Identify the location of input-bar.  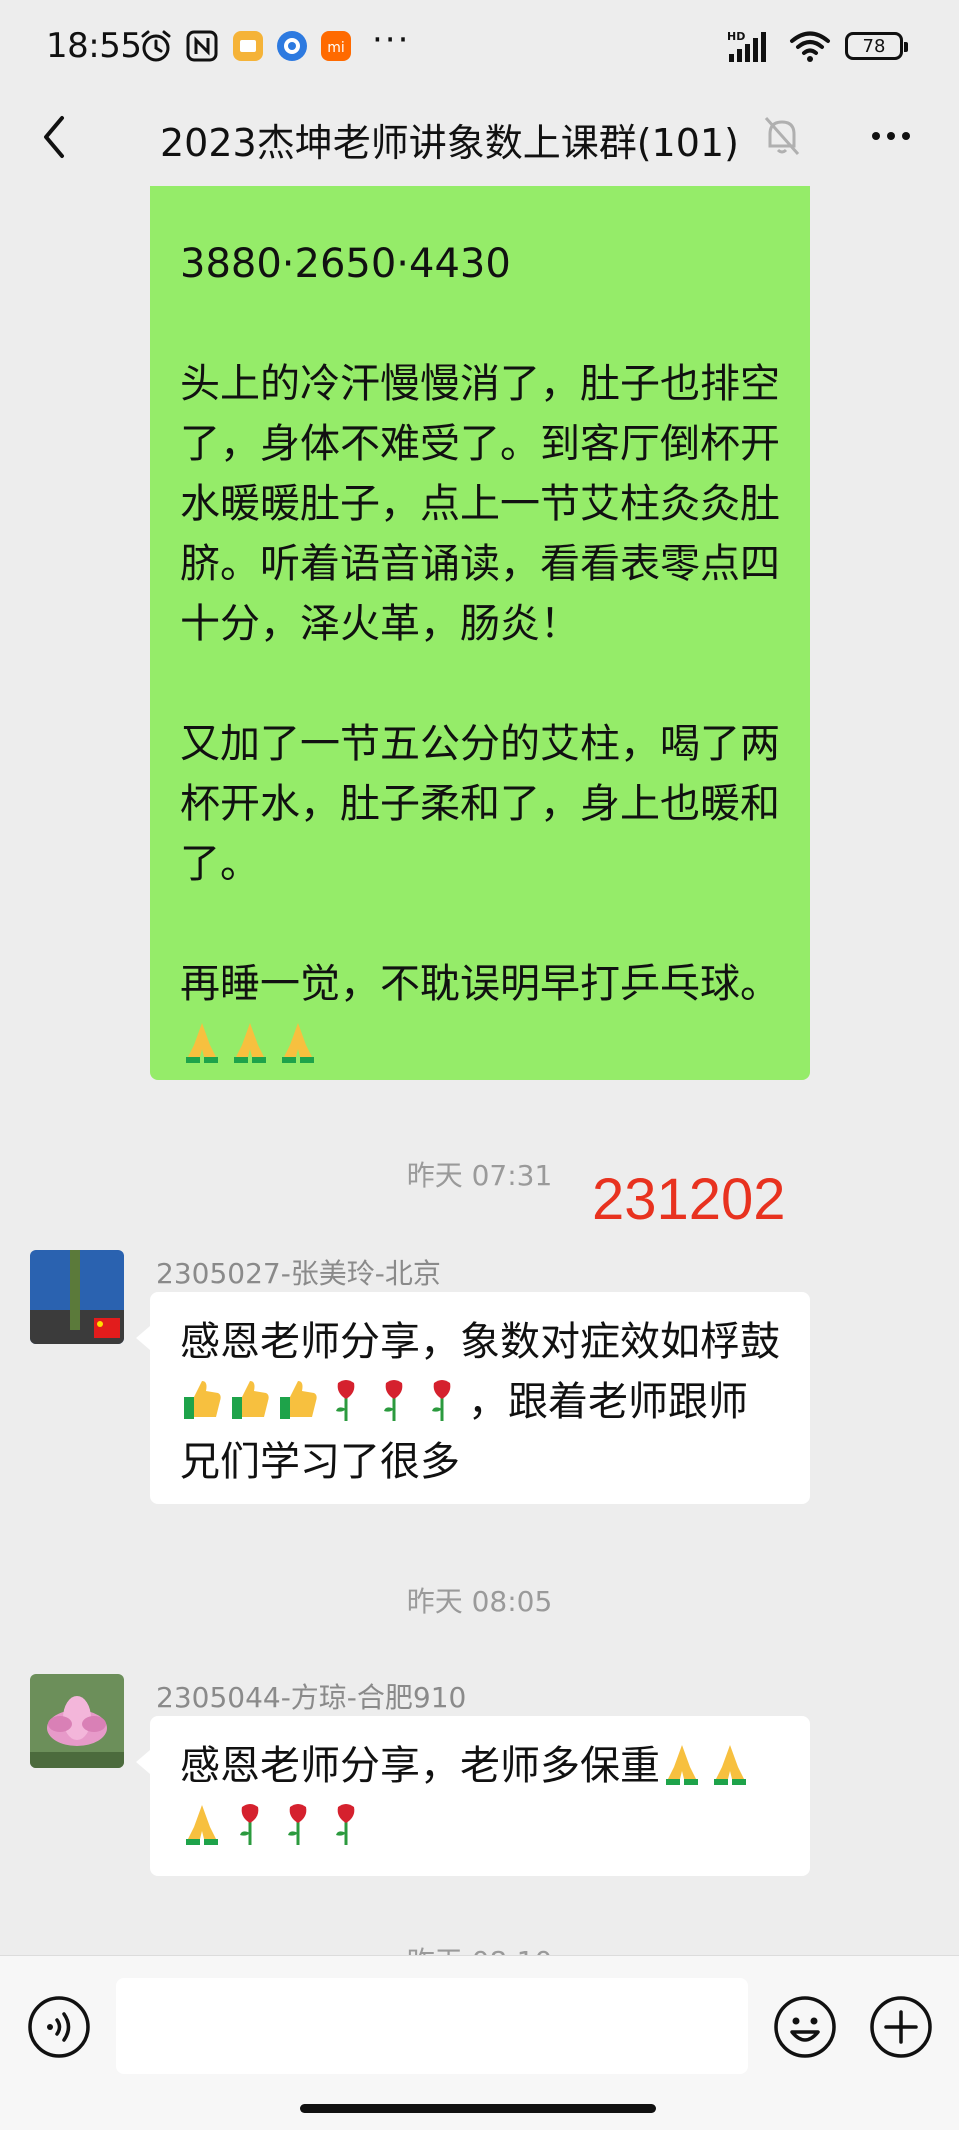
(479, 2042).